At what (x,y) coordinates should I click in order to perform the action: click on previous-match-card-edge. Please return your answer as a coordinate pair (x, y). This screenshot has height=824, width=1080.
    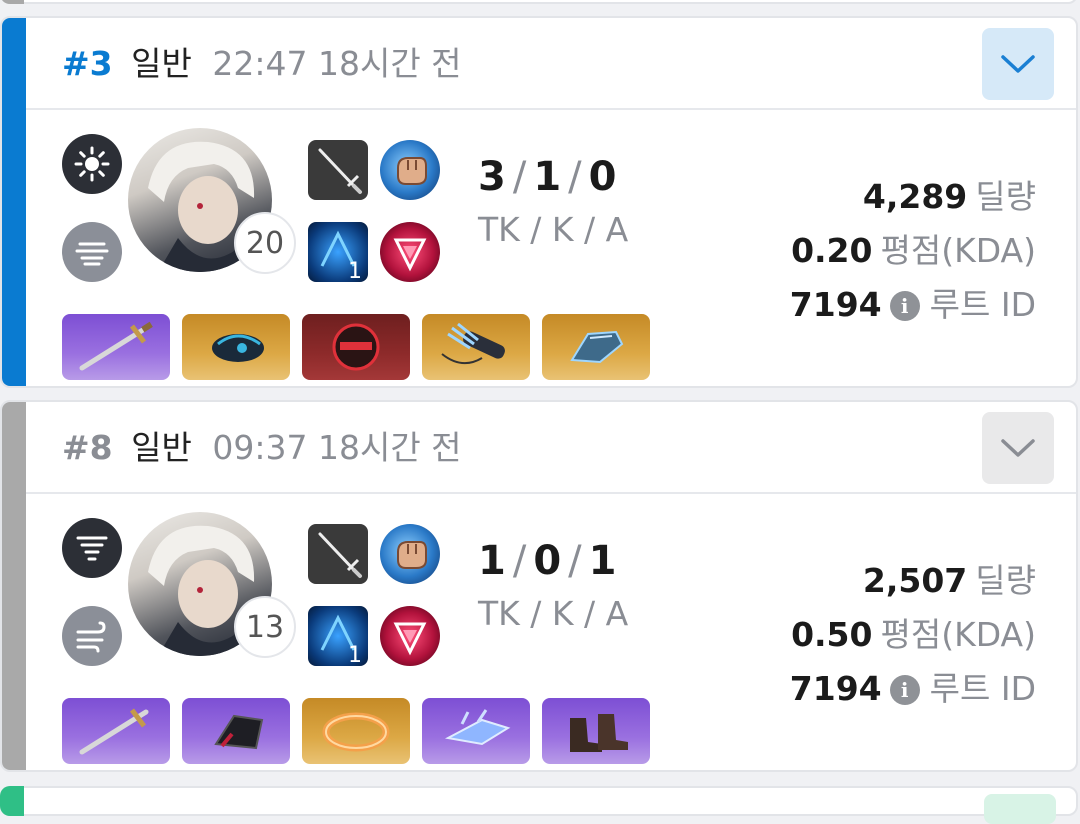
    Looking at the image, I should click on (540, 3).